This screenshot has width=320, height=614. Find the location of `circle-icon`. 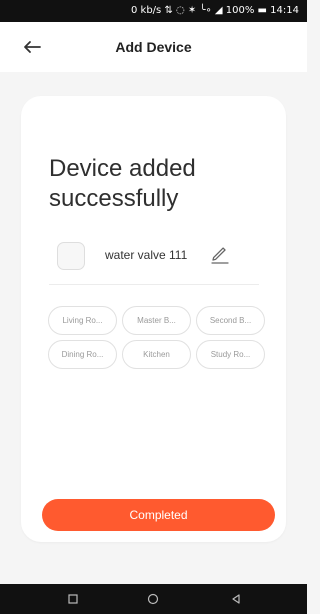

circle-icon is located at coordinates (153, 599).